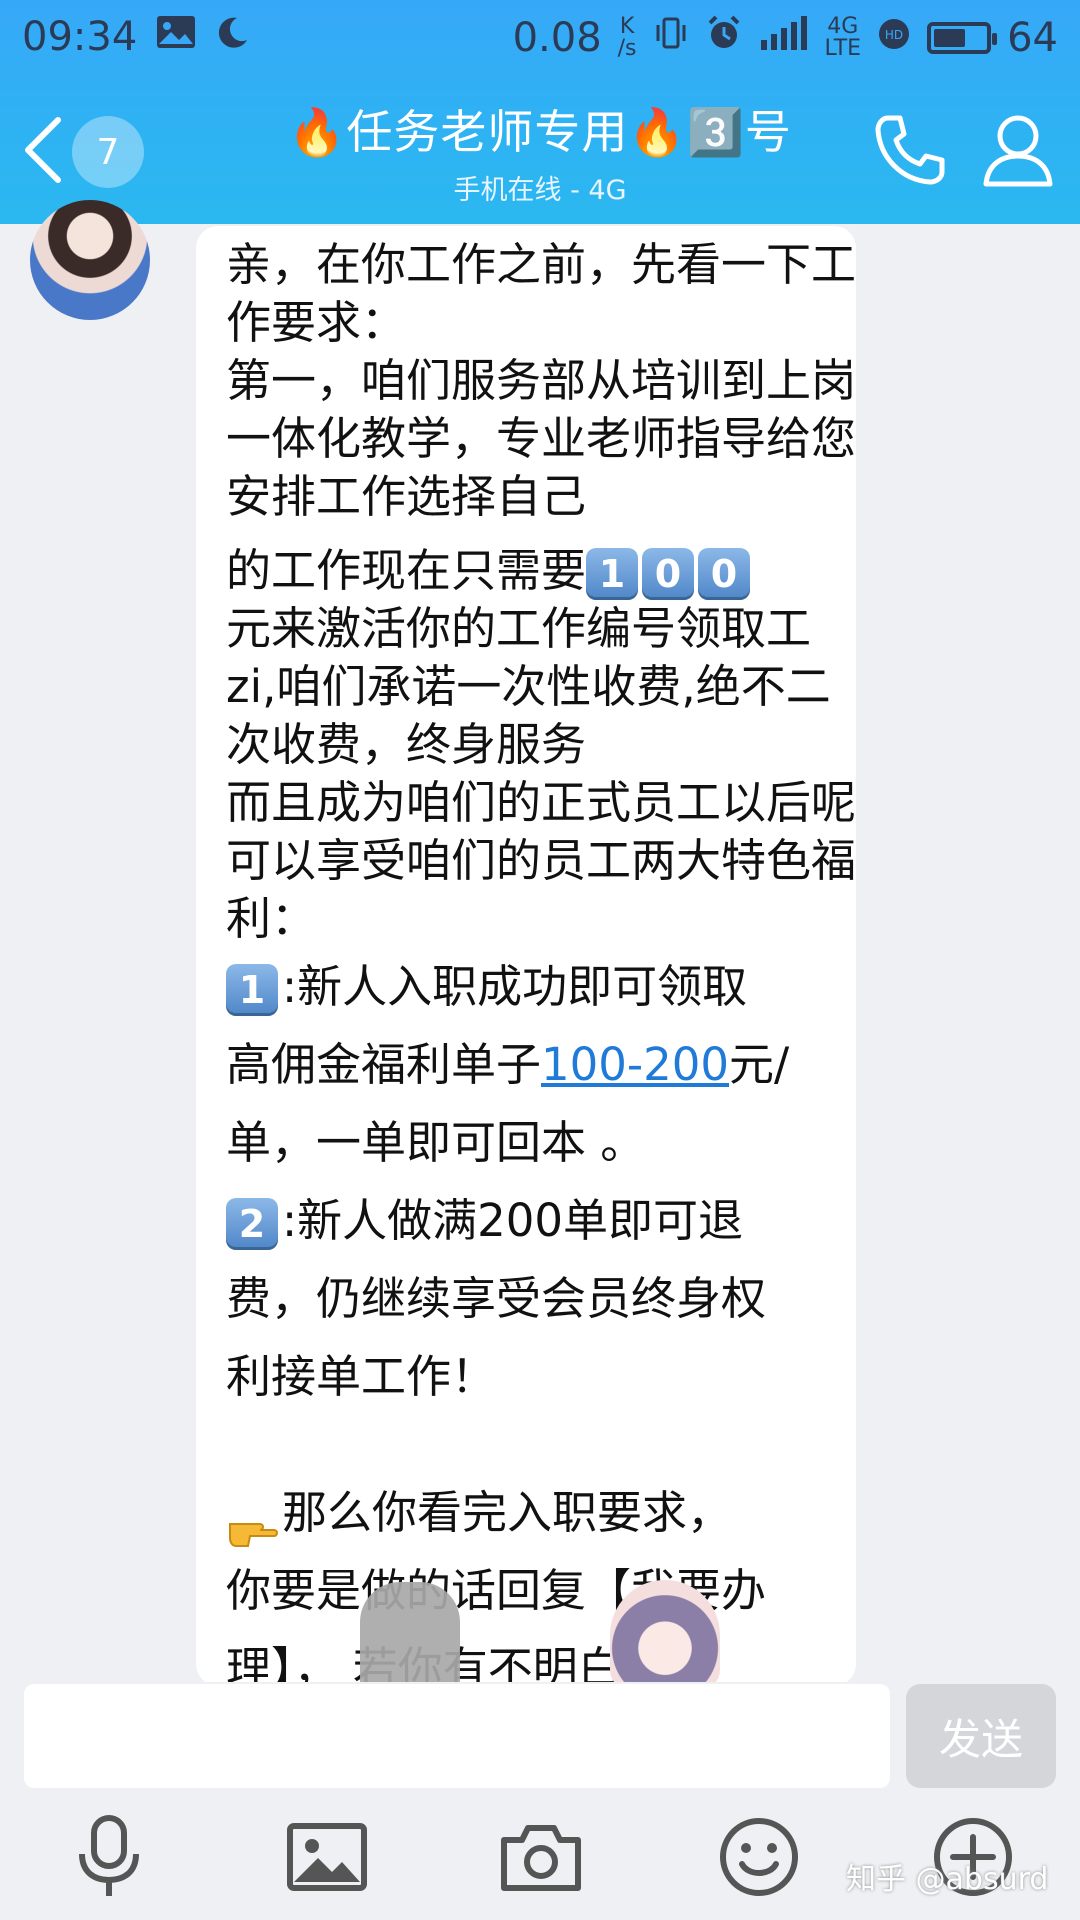  Describe the element at coordinates (508, 1064) in the screenshot. I see `benefit-one-detail: 高佣金福利单子100-200元/` at that location.